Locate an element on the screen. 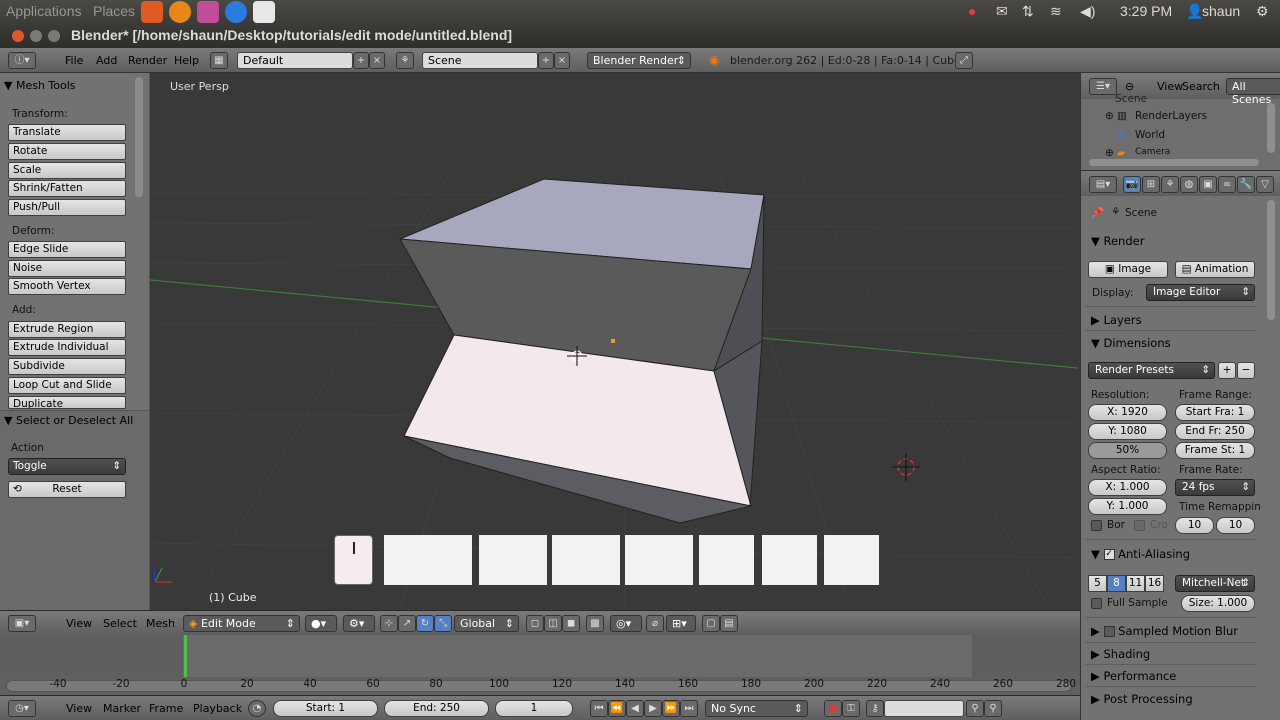 The image size is (1280, 720). mail-indicator-icon: ✉ is located at coordinates (1002, 11).